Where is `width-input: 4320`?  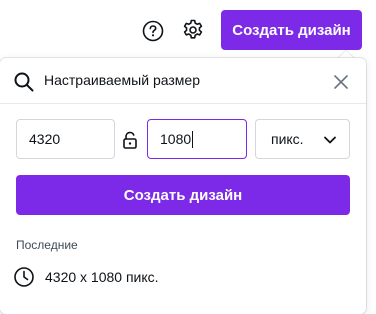
width-input: 4320 is located at coordinates (65, 139).